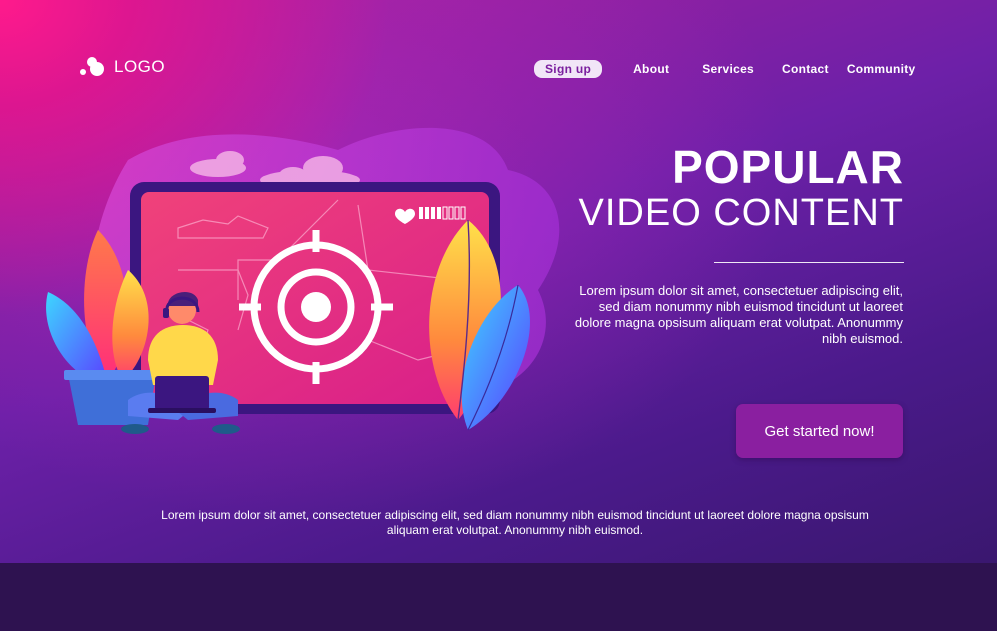  Describe the element at coordinates (788, 167) in the screenshot. I see `hero-title-line1: POPULAR` at that location.